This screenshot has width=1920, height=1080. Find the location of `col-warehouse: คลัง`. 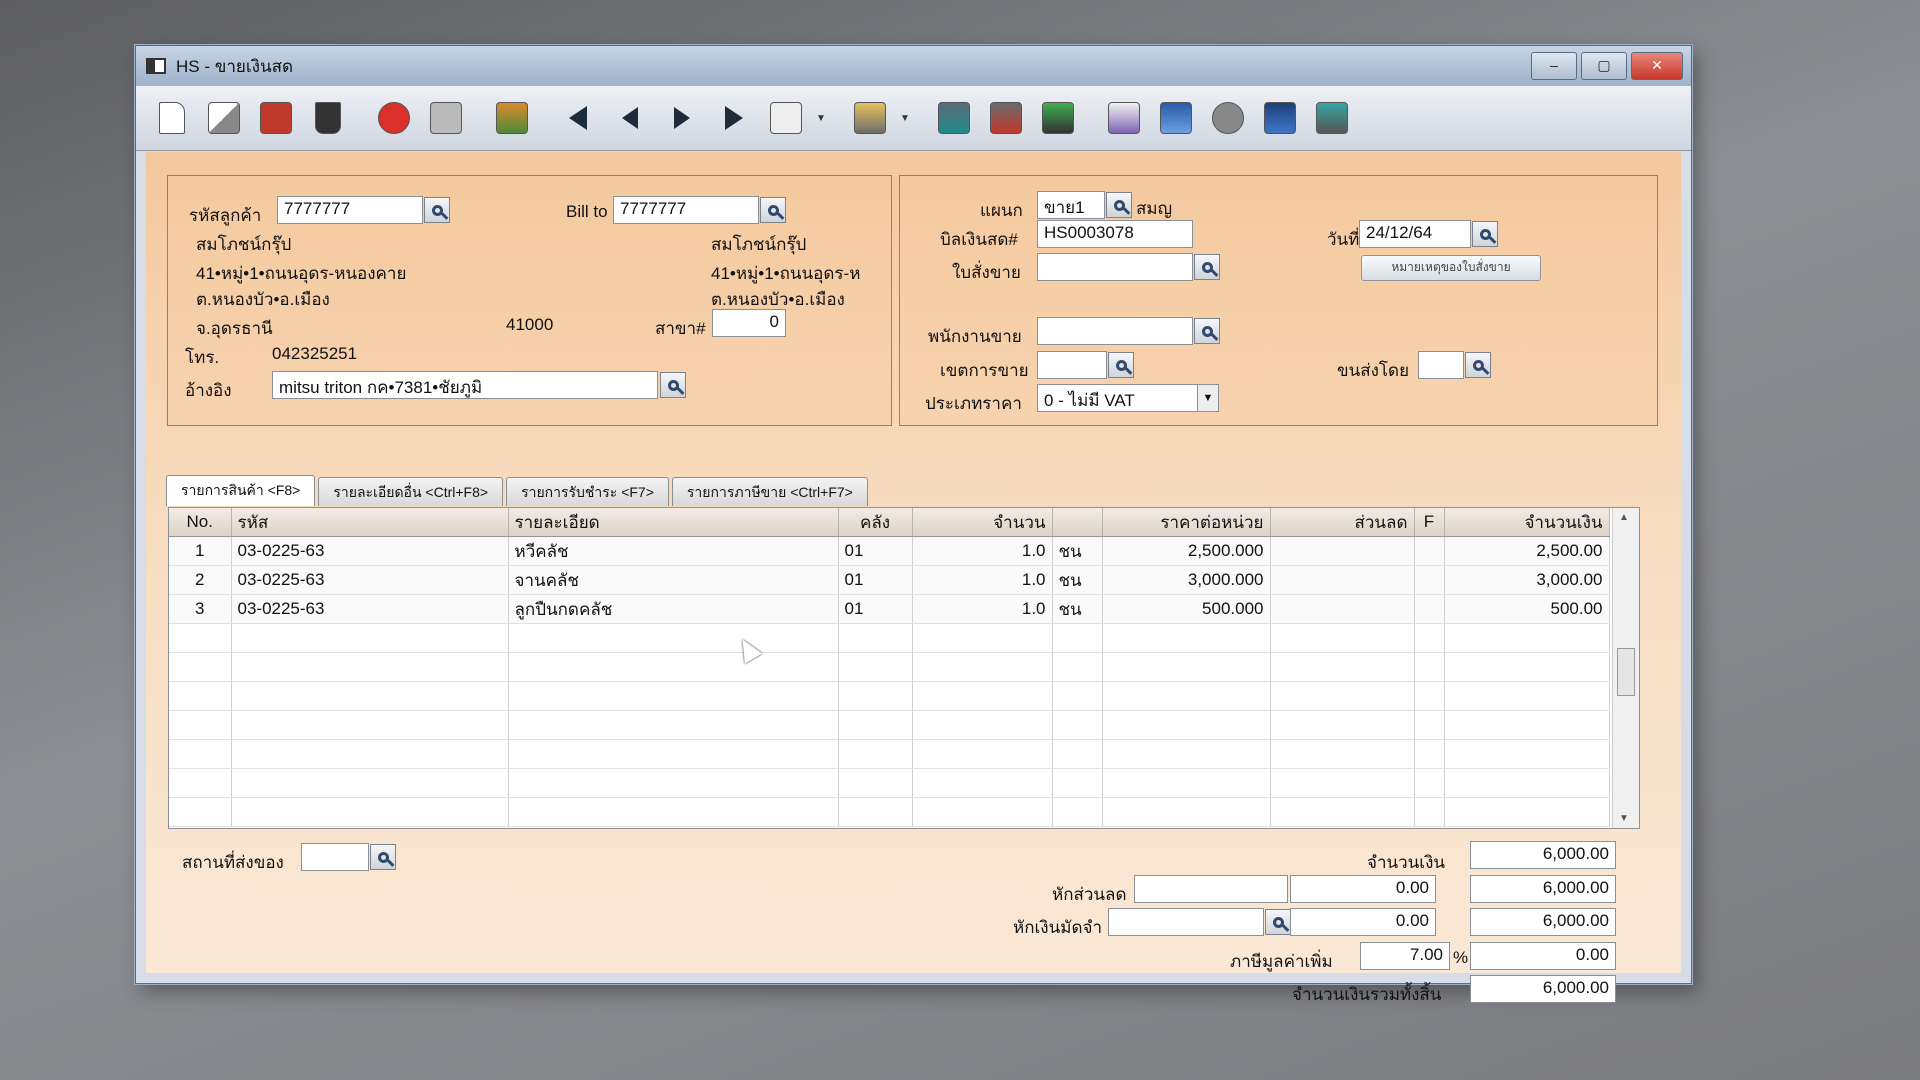

col-warehouse: คลัง is located at coordinates (875, 522).